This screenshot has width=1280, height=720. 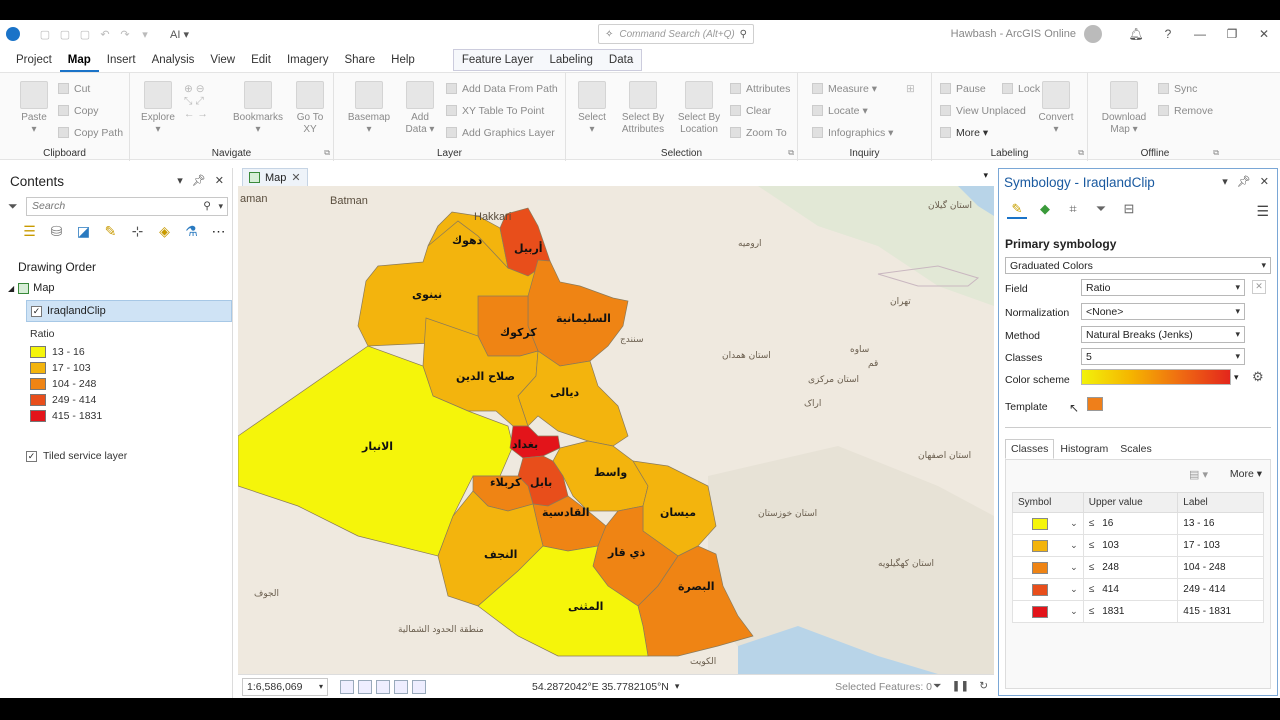 What do you see at coordinates (758, 133) in the screenshot?
I see `zoom-to-selection-button: Zoom To` at bounding box center [758, 133].